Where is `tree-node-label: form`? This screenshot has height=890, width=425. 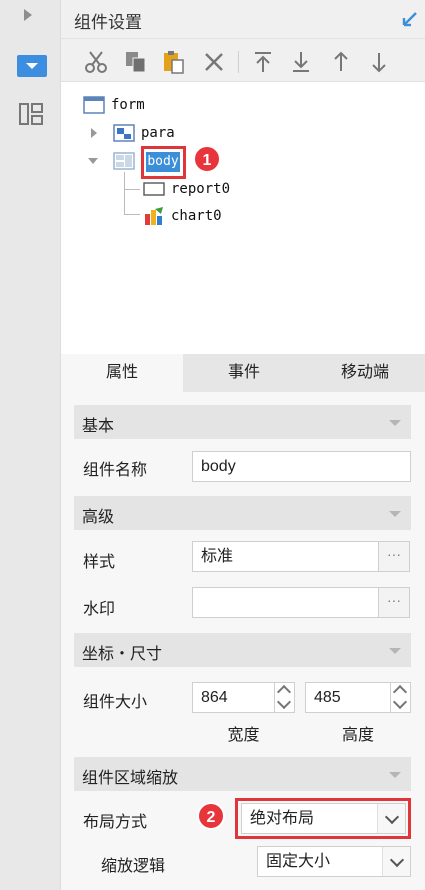
tree-node-label: form is located at coordinates (128, 105).